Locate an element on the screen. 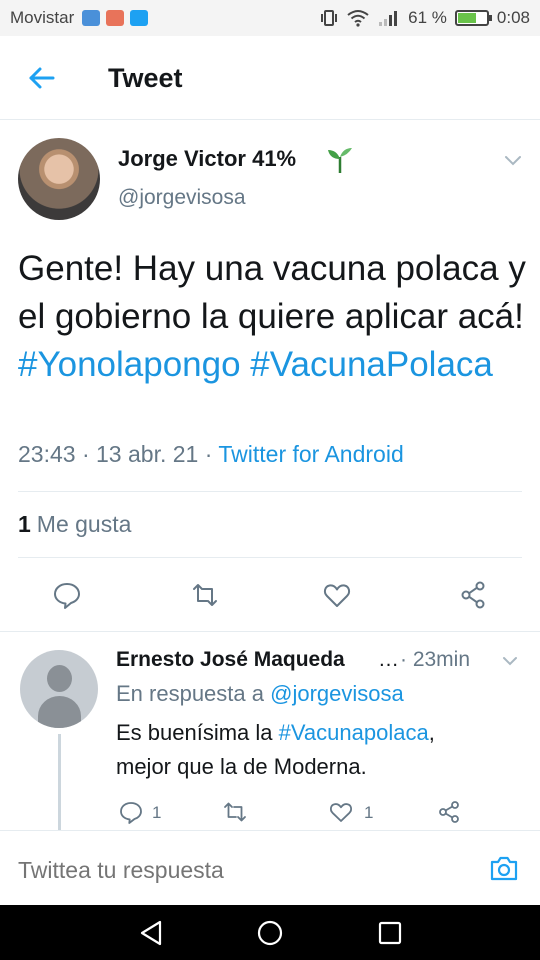  wifi-icon is located at coordinates (358, 18).